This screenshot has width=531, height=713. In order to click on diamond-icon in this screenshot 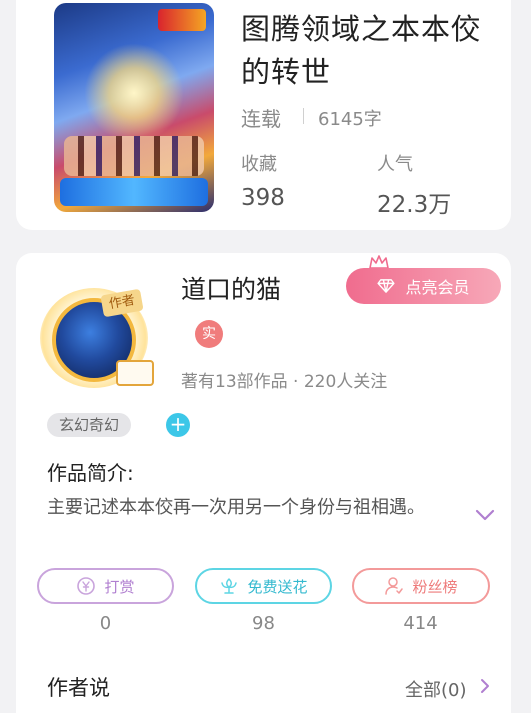, I will do `click(386, 286)`.